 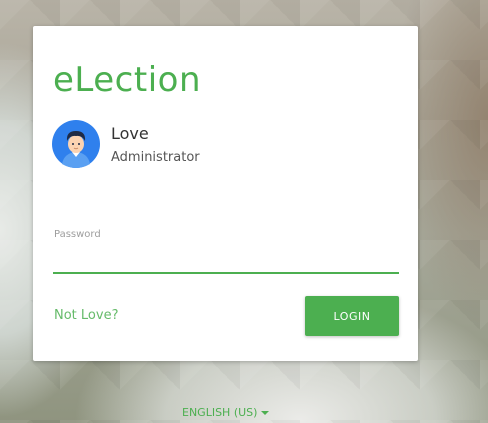 What do you see at coordinates (86, 315) in the screenshot?
I see `not-user-link: Not Love?` at bounding box center [86, 315].